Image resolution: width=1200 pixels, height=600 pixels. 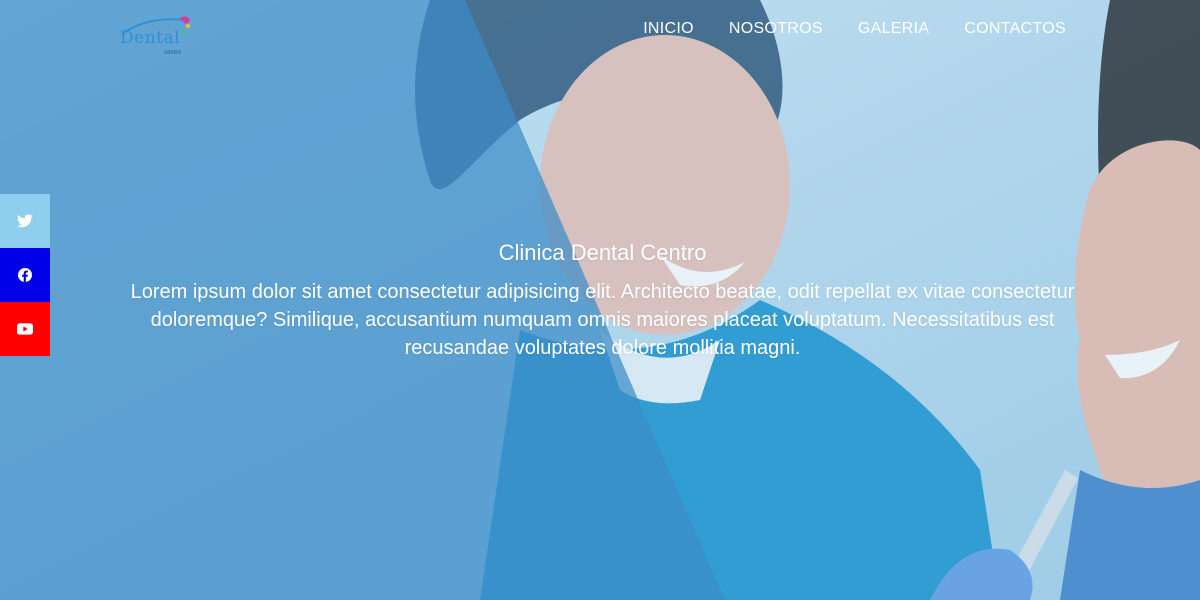 I want to click on twitter-icon, so click(x=25, y=221).